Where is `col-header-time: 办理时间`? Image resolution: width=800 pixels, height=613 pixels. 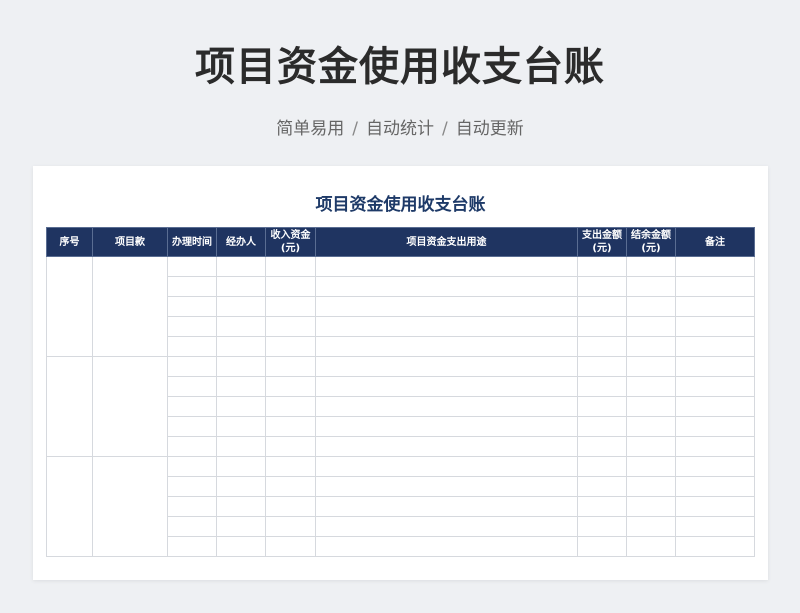
col-header-time: 办理时间 is located at coordinates (192, 242).